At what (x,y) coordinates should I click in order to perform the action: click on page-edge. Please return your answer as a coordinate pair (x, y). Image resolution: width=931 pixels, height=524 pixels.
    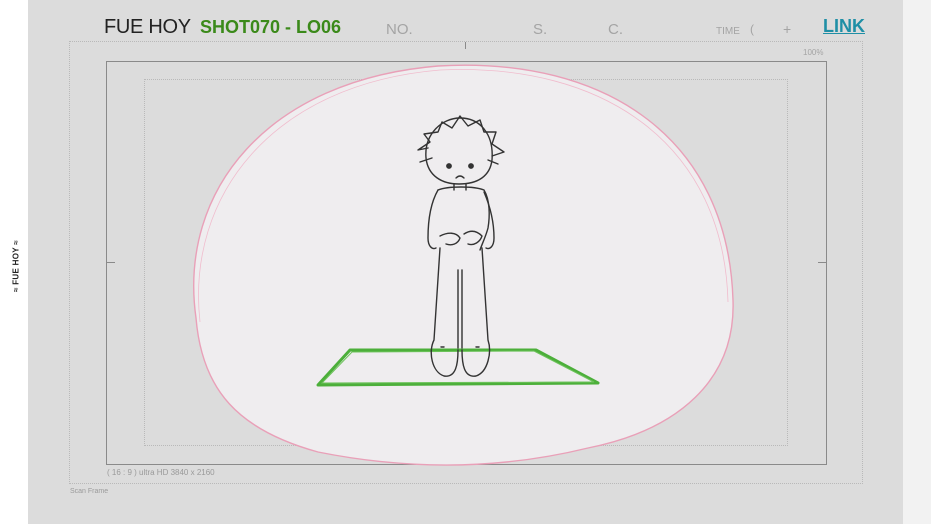
    Looking at the image, I should click on (917, 262).